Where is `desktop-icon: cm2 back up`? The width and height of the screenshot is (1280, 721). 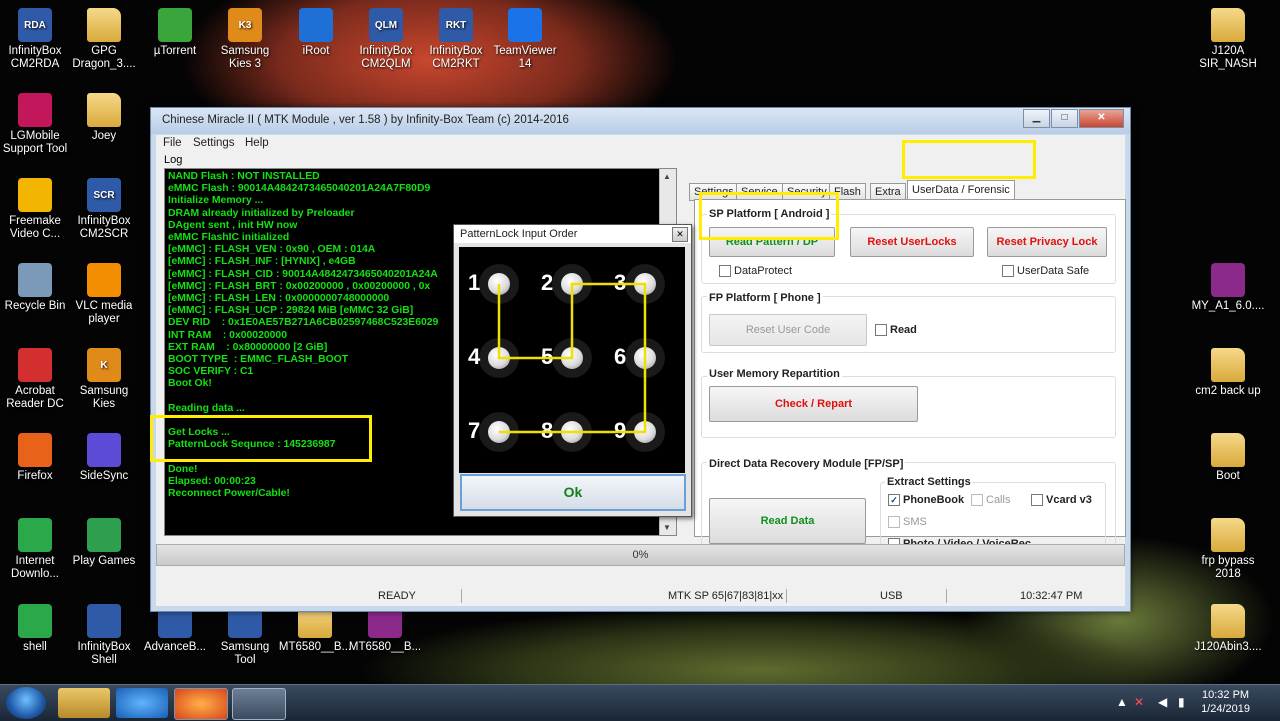
desktop-icon: cm2 back up is located at coordinates (1228, 373).